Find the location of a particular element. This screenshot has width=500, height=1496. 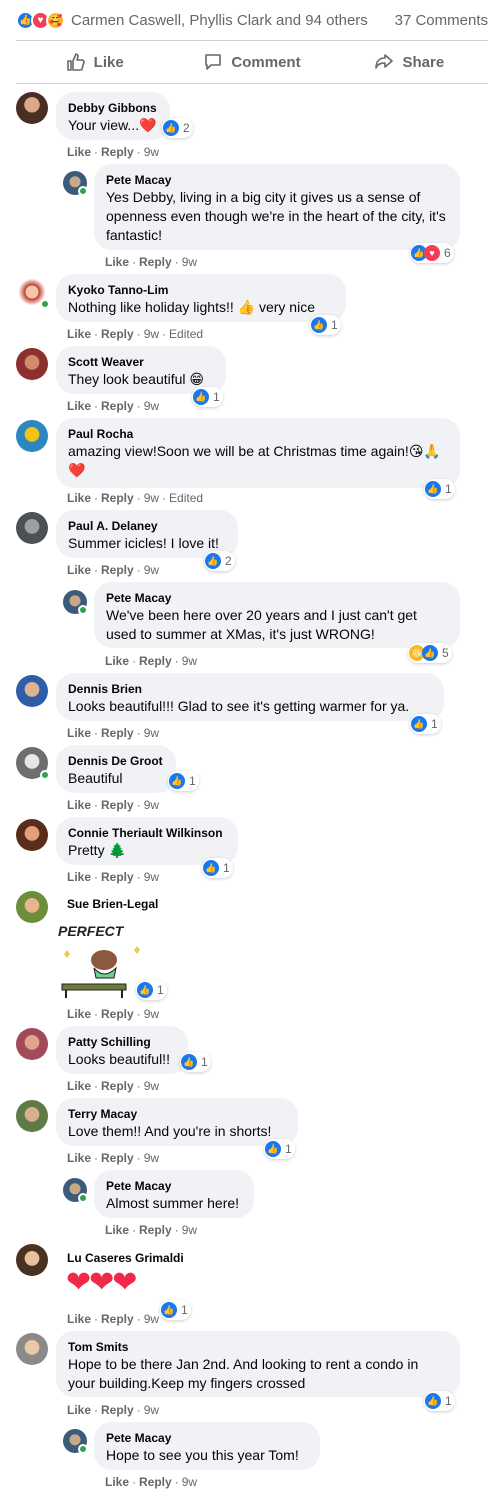

share-button: Share is located at coordinates (409, 62).